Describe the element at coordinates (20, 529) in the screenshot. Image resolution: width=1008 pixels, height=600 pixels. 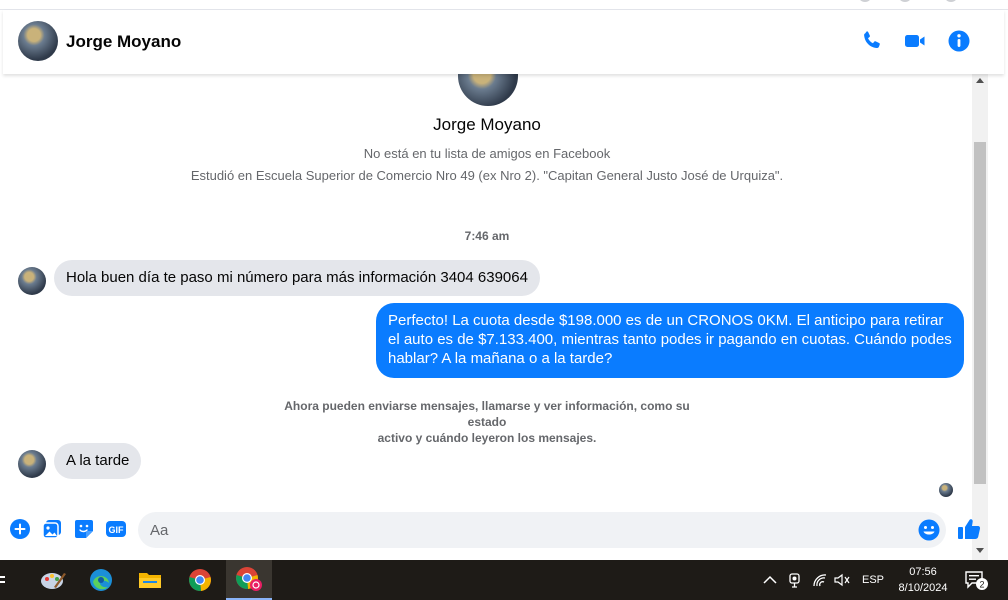
I see `plus-icon` at that location.